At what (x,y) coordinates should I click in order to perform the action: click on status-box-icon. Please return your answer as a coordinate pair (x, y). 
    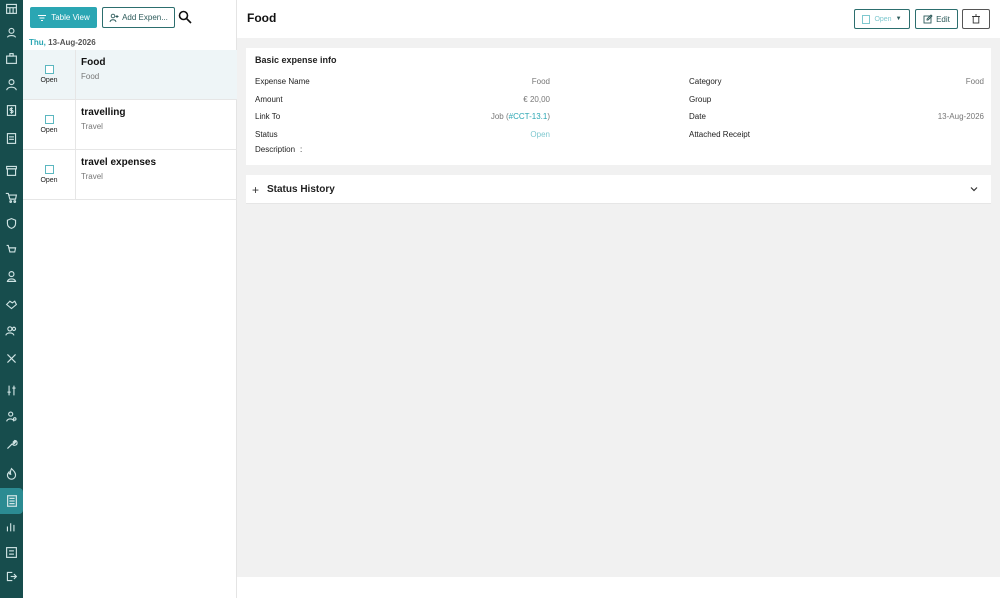
    Looking at the image, I should click on (866, 19).